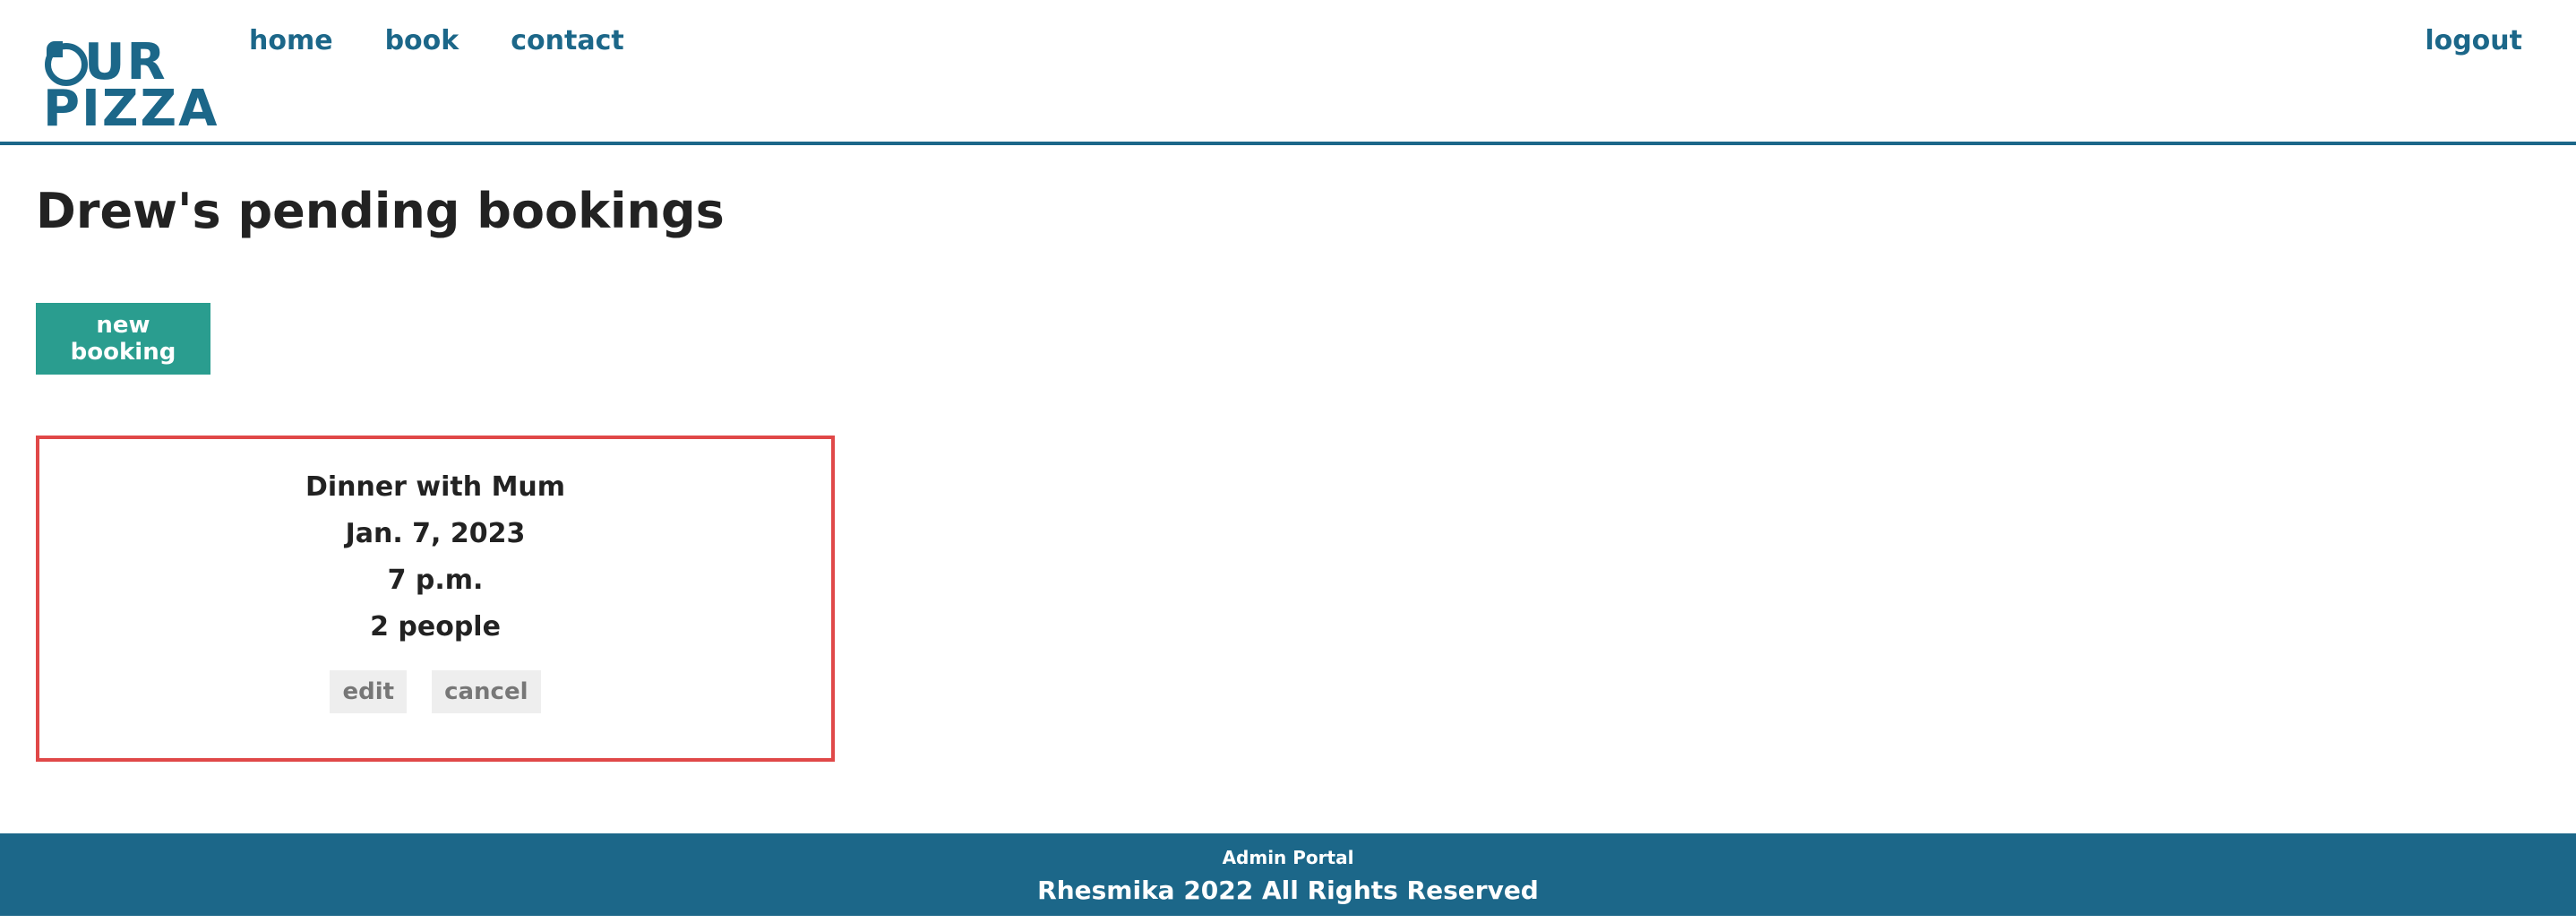 The width and height of the screenshot is (2576, 923). Describe the element at coordinates (435, 487) in the screenshot. I see `booking-name: Dinner with Mum` at that location.